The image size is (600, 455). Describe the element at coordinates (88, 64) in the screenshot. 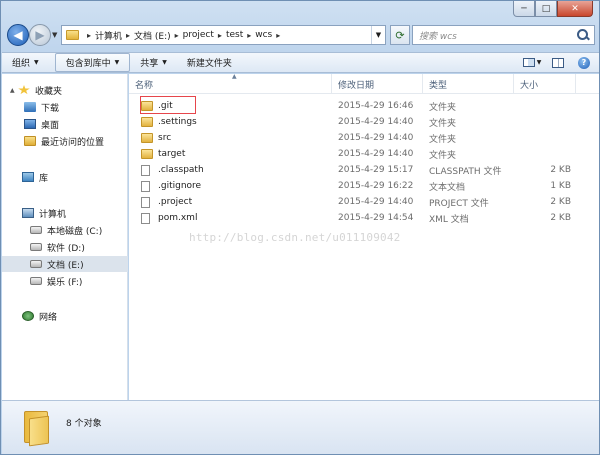

I see `include-in-library-label: 包含到库中` at that location.